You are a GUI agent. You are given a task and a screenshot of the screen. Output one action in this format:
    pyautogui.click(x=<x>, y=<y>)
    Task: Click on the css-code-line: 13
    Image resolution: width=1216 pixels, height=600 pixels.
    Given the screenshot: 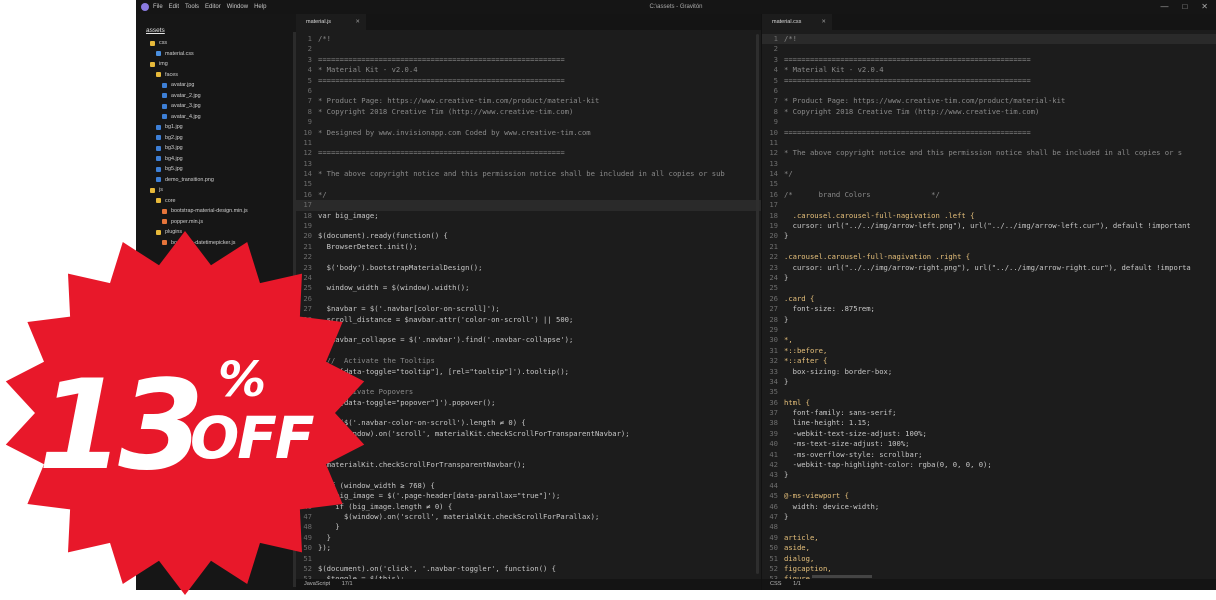 What is the action you would take?
    pyautogui.click(x=989, y=164)
    